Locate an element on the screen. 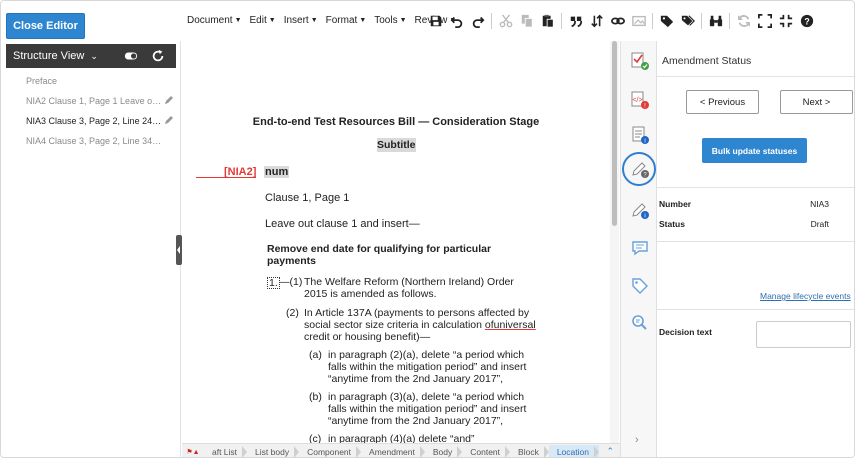 Image resolution: width=855 pixels, height=458 pixels. structure-item-nia3: NIA3 Clause 3, Page 2, Line 24 Leave out is located at coordinates (91, 121).